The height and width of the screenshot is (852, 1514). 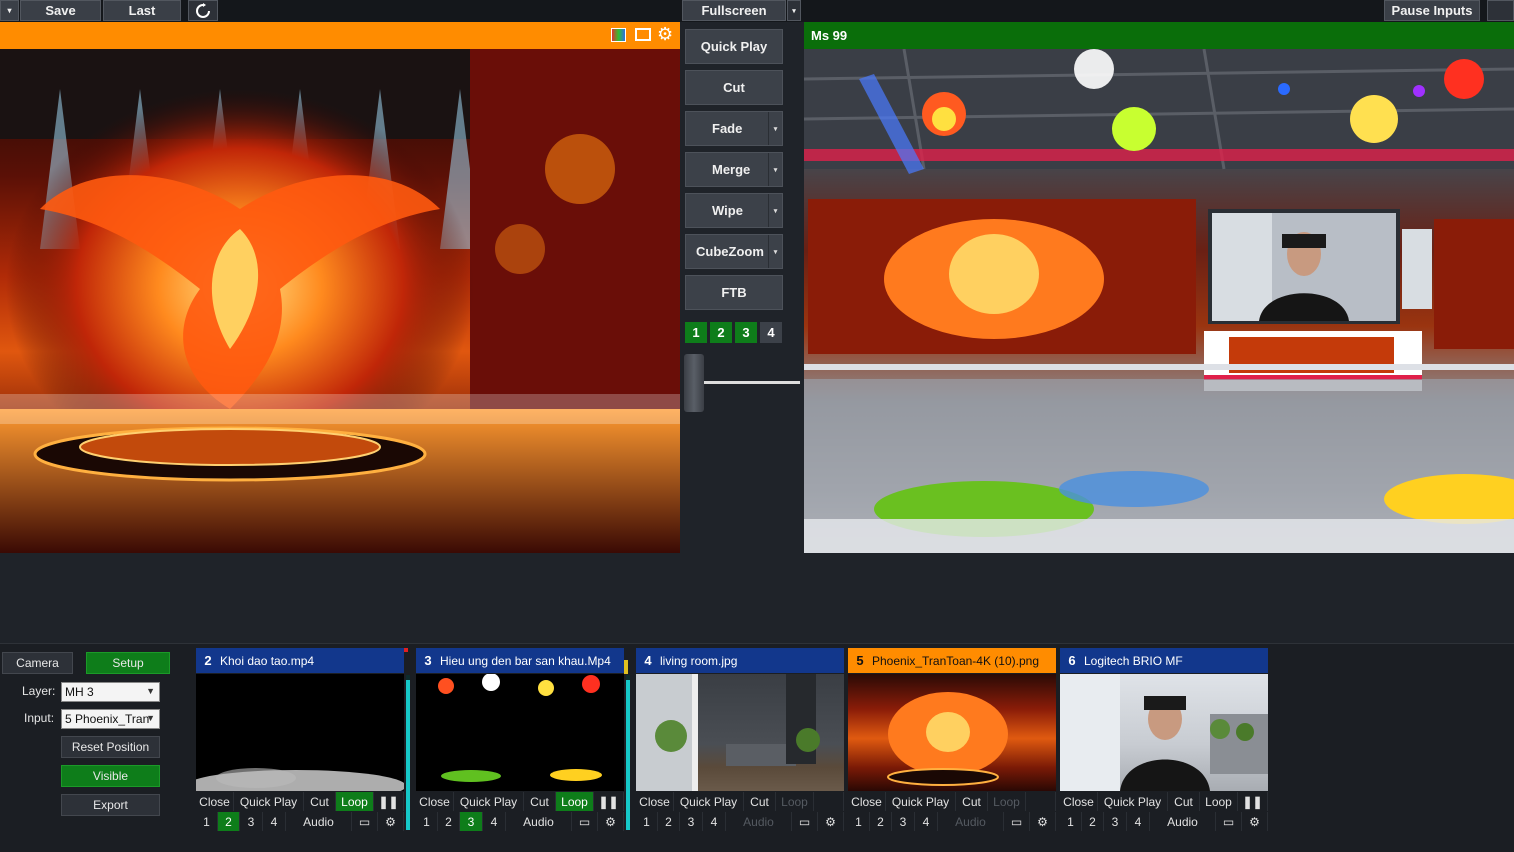 I want to click on input-header: 4 living room.jpg, so click(x=740, y=660).